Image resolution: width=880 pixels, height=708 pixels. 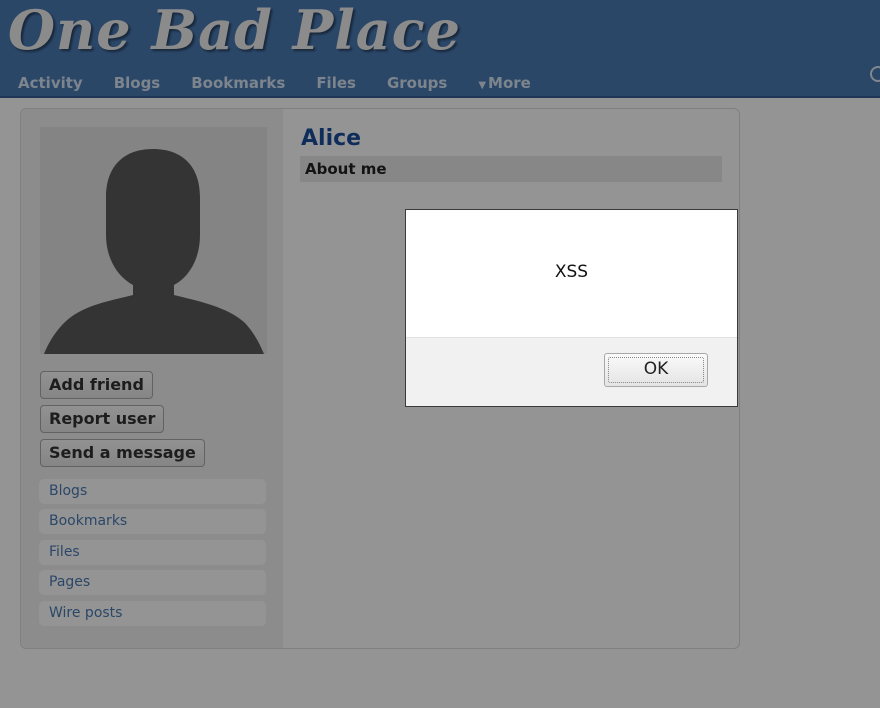 I want to click on ok-button: OK, so click(x=656, y=370).